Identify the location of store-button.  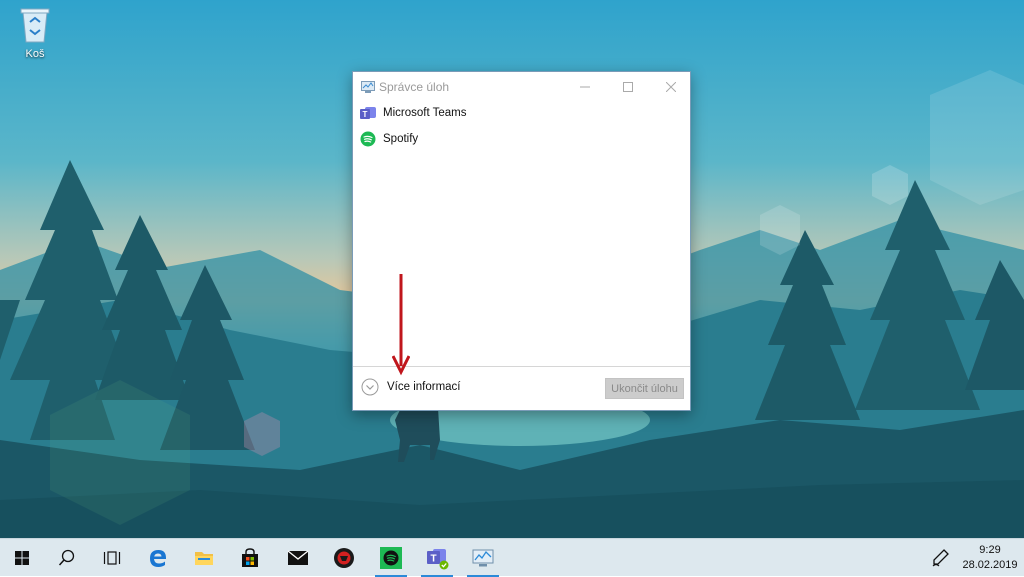
(250, 558).